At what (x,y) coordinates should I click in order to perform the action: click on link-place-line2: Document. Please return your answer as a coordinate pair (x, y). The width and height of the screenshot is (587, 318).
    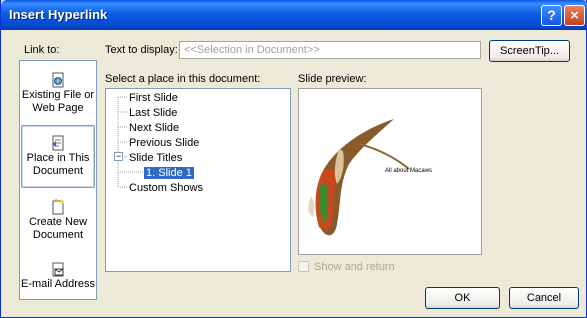
    Looking at the image, I should click on (58, 171).